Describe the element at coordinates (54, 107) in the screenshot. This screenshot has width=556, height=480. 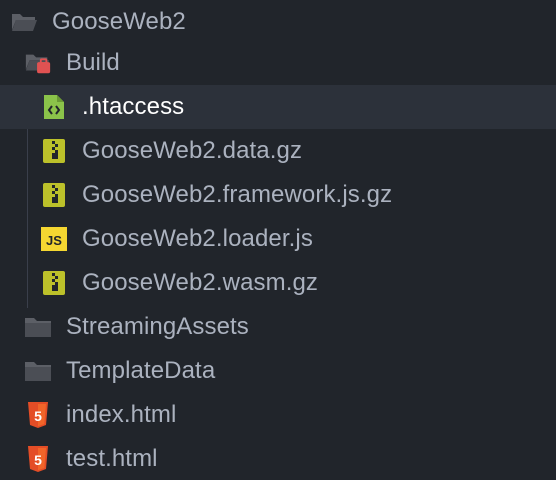
I see `config-file-icon` at that location.